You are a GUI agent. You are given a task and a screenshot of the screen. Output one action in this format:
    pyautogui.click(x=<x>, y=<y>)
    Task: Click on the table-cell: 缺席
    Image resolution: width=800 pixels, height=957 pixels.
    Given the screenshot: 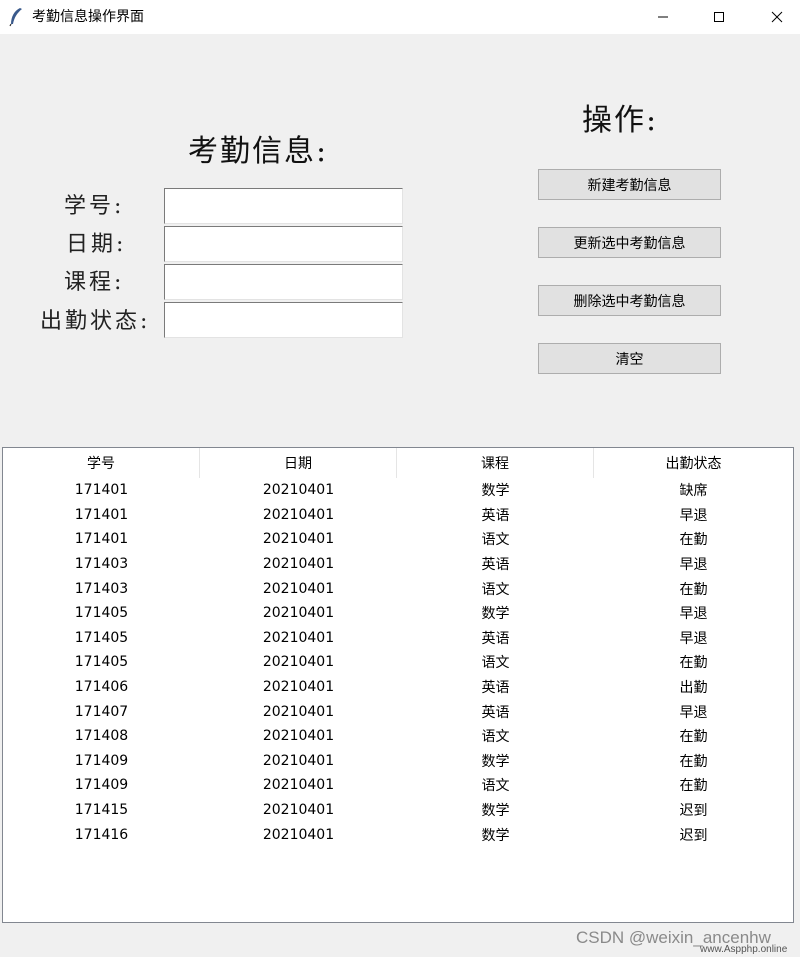 What is the action you would take?
    pyautogui.click(x=693, y=491)
    